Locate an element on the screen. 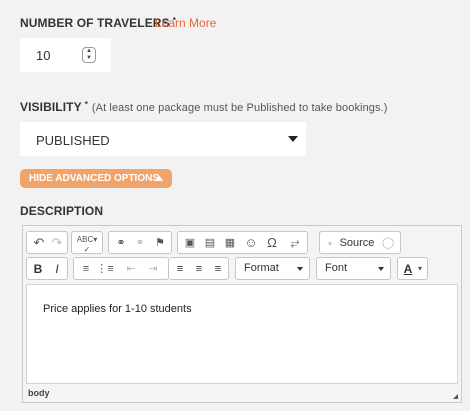  visibility-label-text: VISIBILITY is located at coordinates (51, 107).